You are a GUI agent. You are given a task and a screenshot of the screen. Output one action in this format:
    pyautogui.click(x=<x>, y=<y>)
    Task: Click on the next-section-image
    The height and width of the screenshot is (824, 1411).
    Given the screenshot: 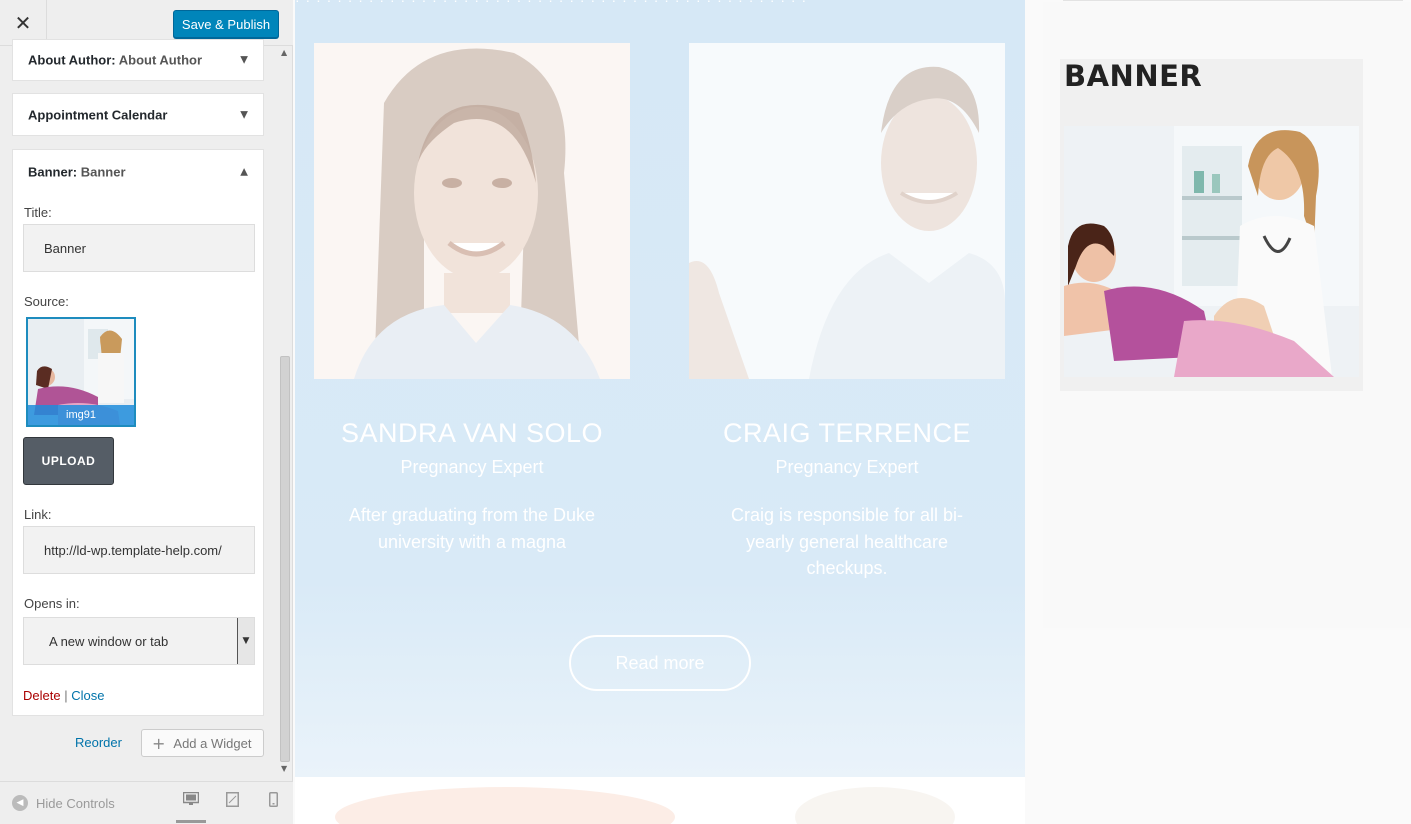 What is the action you would take?
    pyautogui.click(x=660, y=800)
    